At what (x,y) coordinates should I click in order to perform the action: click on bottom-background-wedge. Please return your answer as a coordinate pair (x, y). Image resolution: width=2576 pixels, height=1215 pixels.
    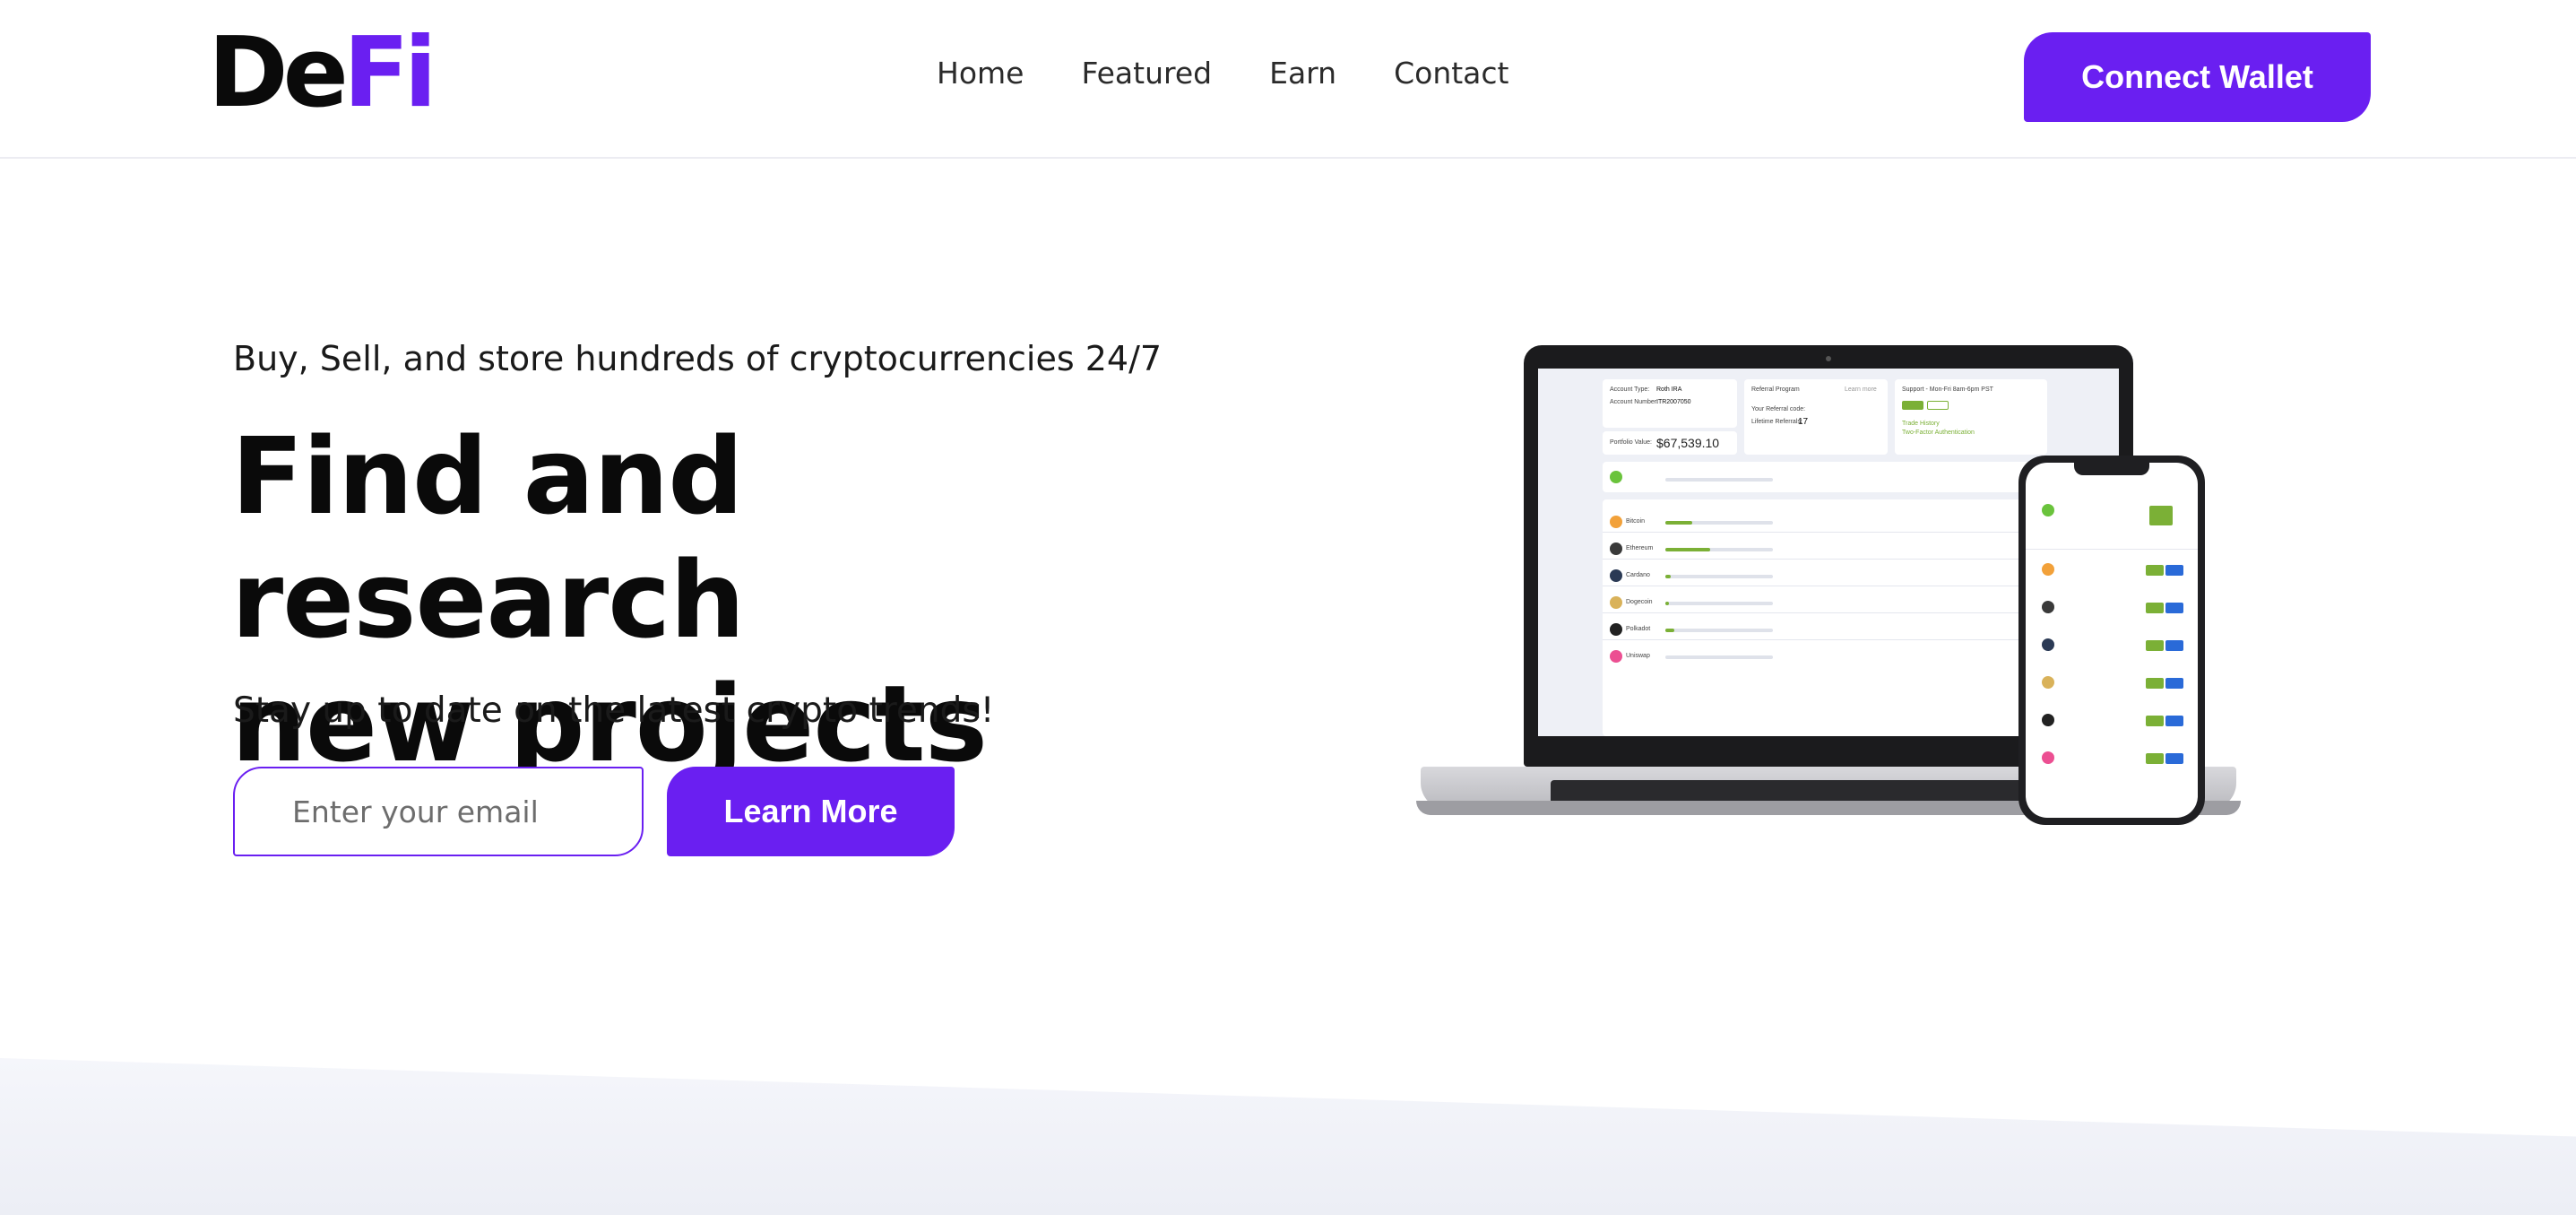
    Looking at the image, I should click on (1288, 1136).